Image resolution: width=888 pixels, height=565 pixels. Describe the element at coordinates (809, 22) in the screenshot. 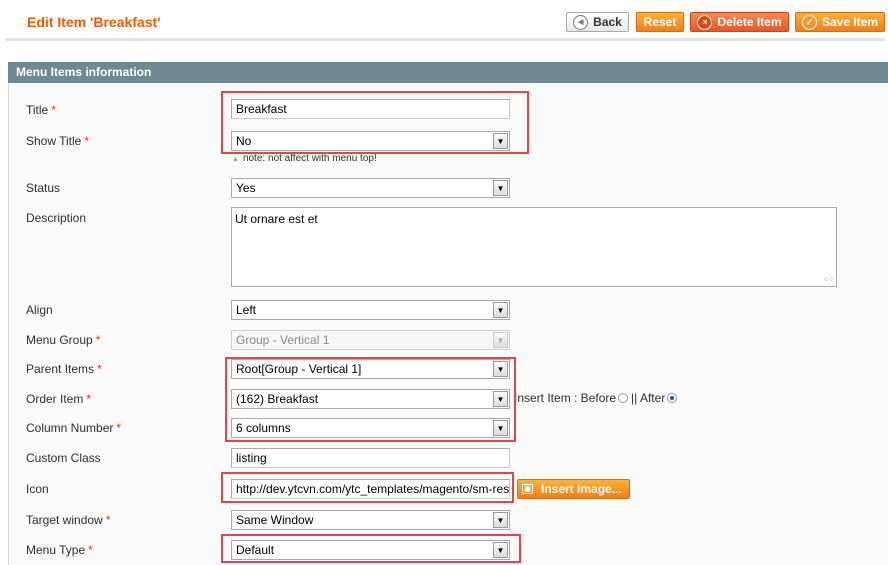

I see `save-check-icon: ✓` at that location.